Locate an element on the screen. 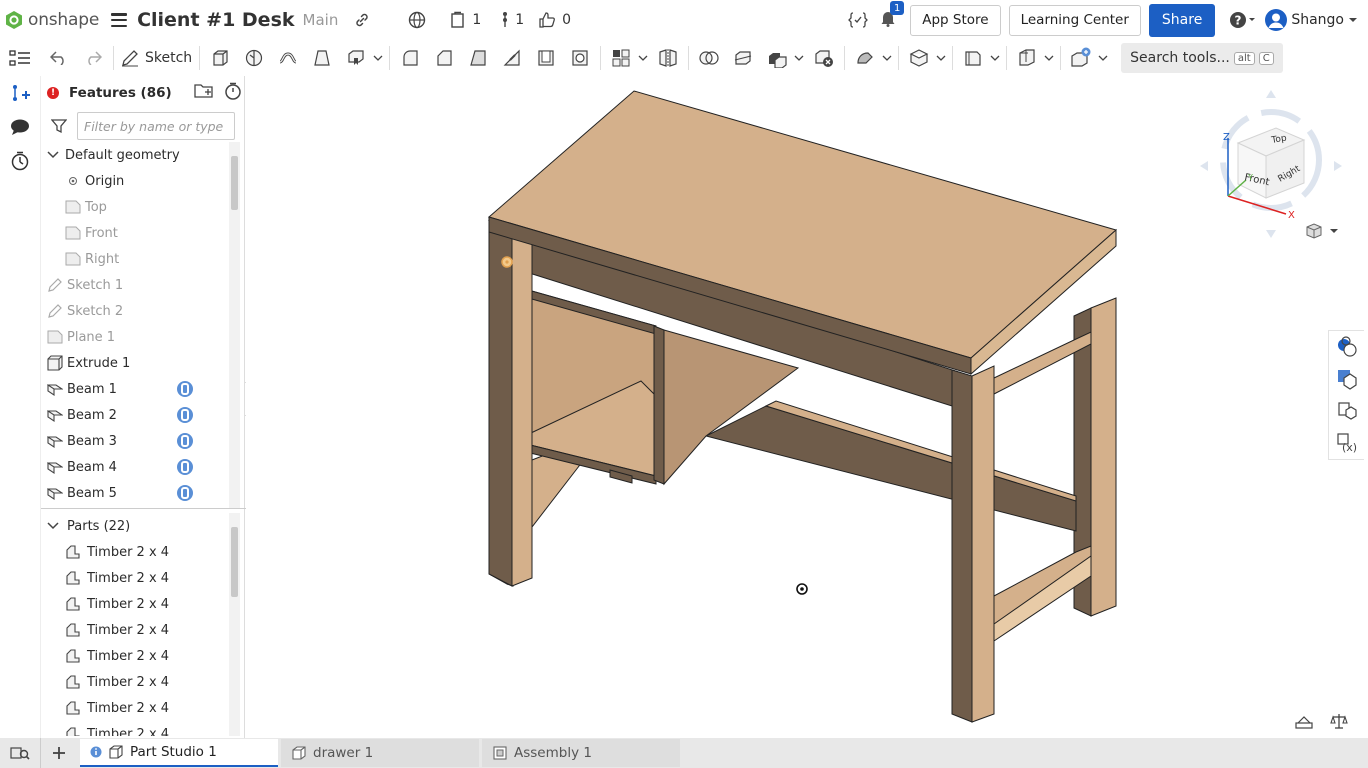  insert-icon is located at coordinates (20, 93).